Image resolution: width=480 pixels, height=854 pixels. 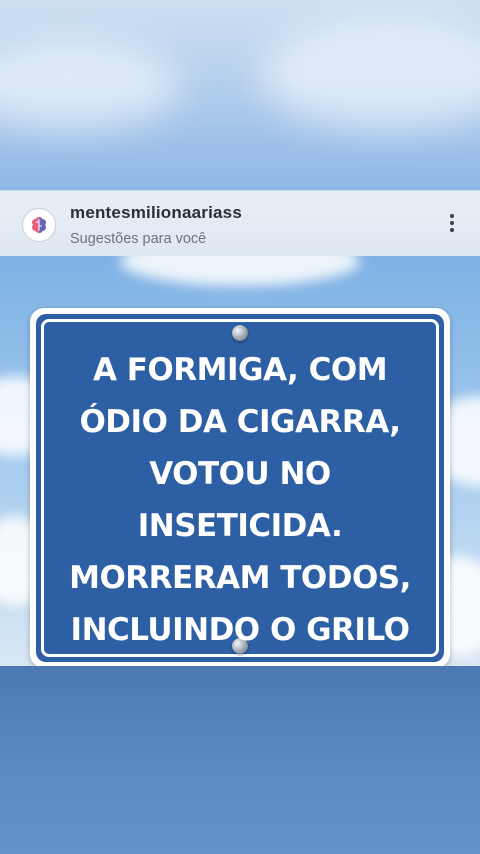 I want to click on sign-line: MORRERAM TODOS,, so click(x=240, y=578).